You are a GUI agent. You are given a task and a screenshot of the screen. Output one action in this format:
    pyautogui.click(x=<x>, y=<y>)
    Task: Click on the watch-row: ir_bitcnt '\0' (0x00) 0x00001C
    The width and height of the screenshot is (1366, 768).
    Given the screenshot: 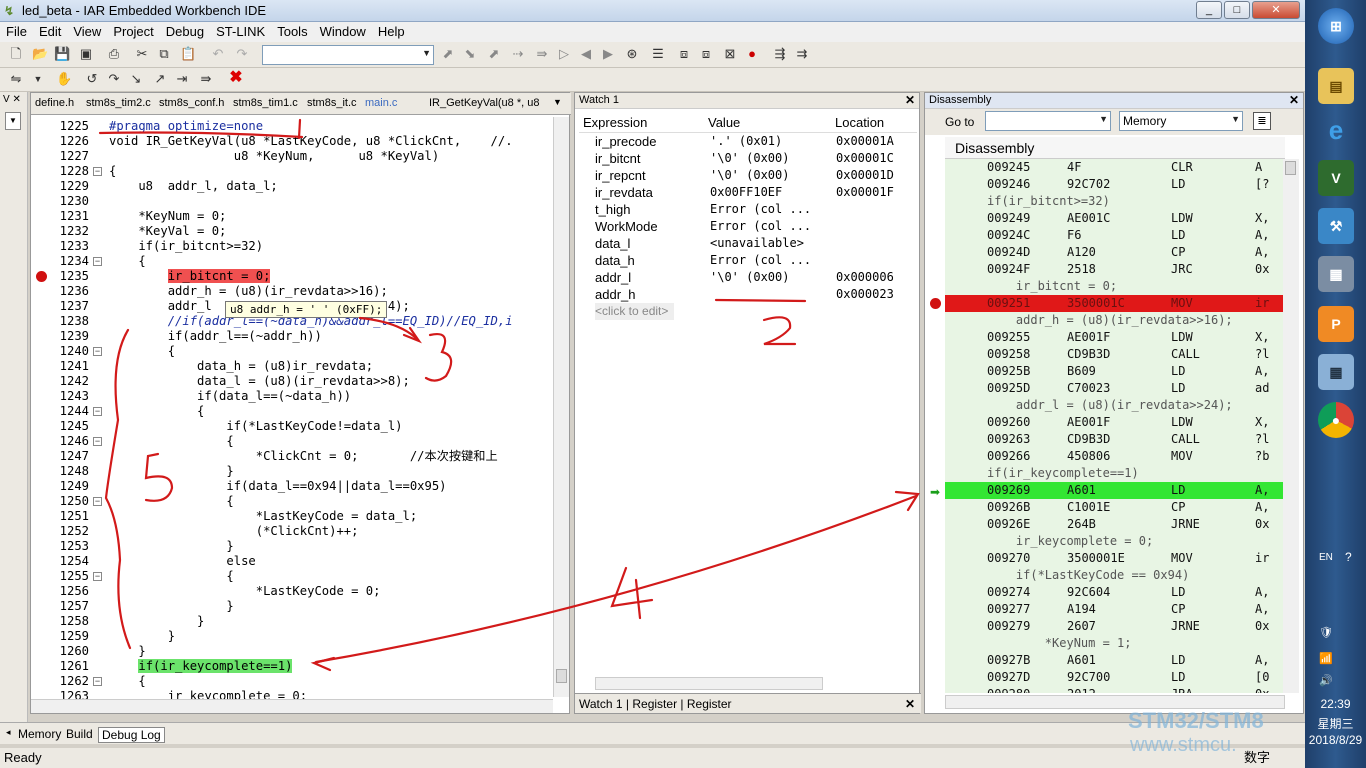 What is the action you would take?
    pyautogui.click(x=748, y=158)
    